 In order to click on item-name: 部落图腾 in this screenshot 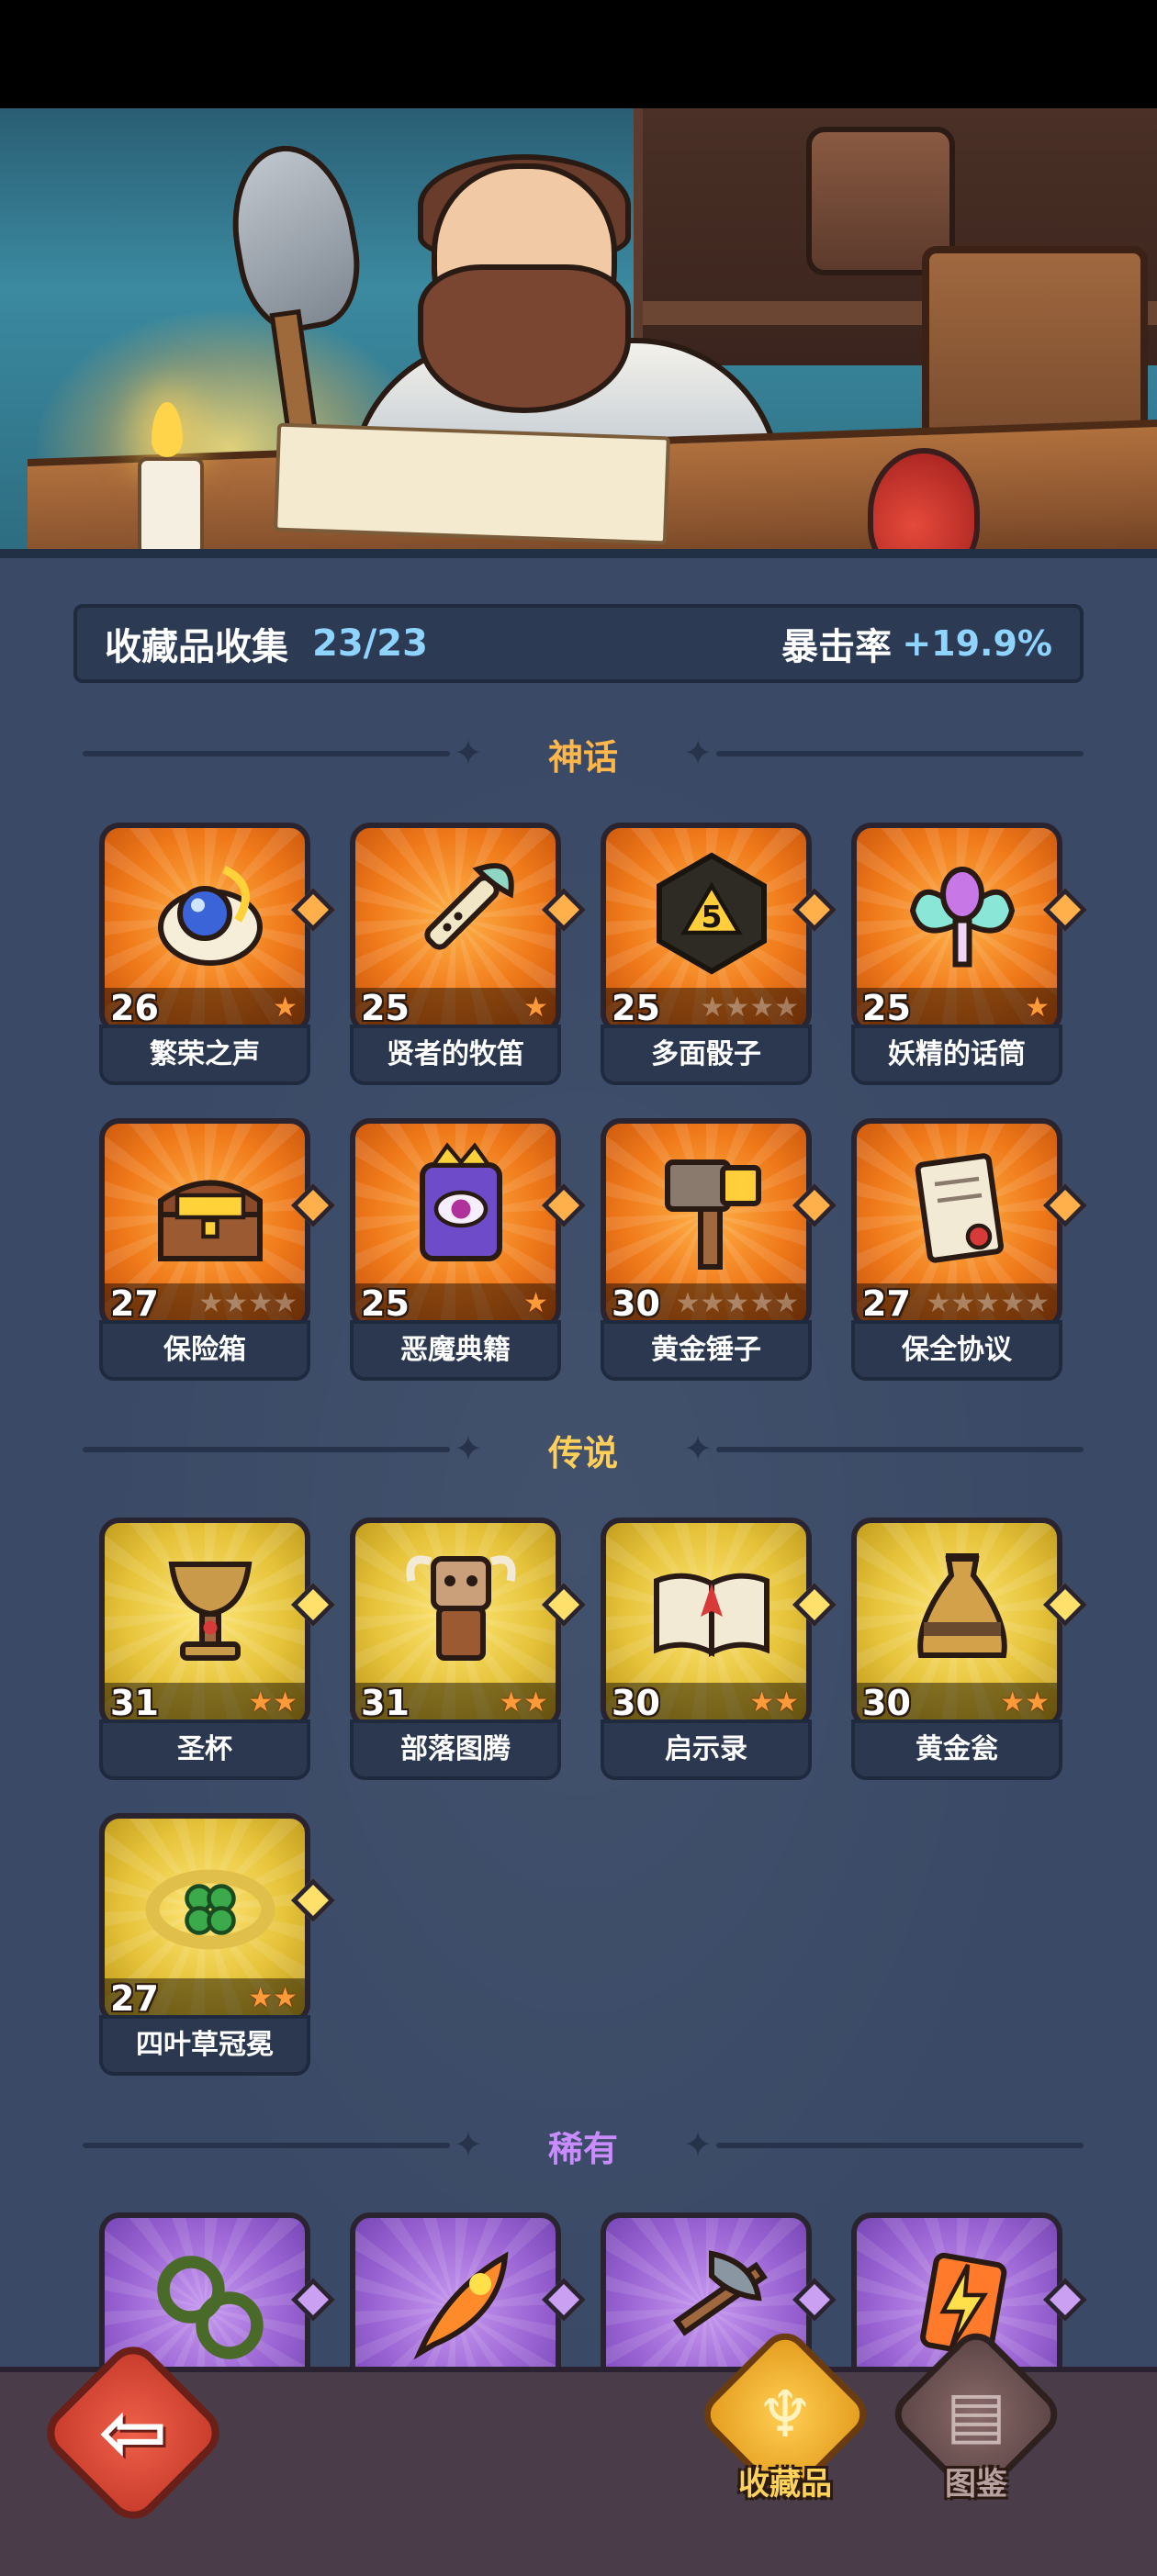, I will do `click(455, 1749)`.